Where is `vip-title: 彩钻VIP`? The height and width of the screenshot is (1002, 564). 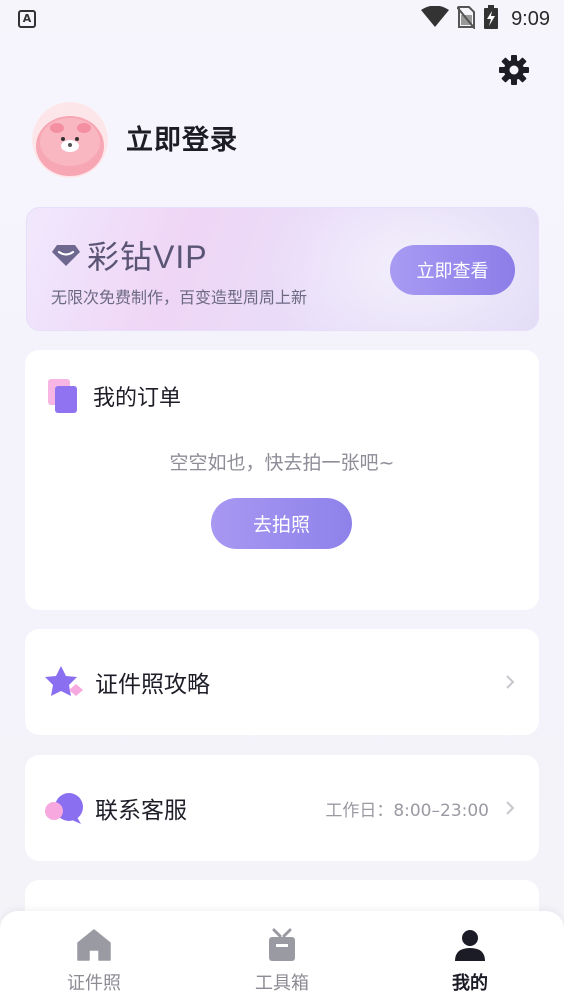
vip-title: 彩钻VIP is located at coordinates (147, 257).